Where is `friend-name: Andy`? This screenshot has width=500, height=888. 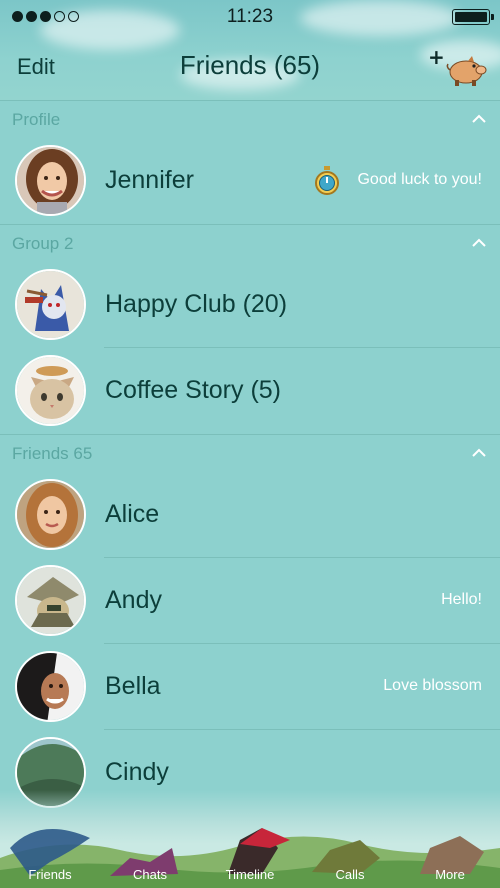
friend-name: Andy is located at coordinates (133, 600).